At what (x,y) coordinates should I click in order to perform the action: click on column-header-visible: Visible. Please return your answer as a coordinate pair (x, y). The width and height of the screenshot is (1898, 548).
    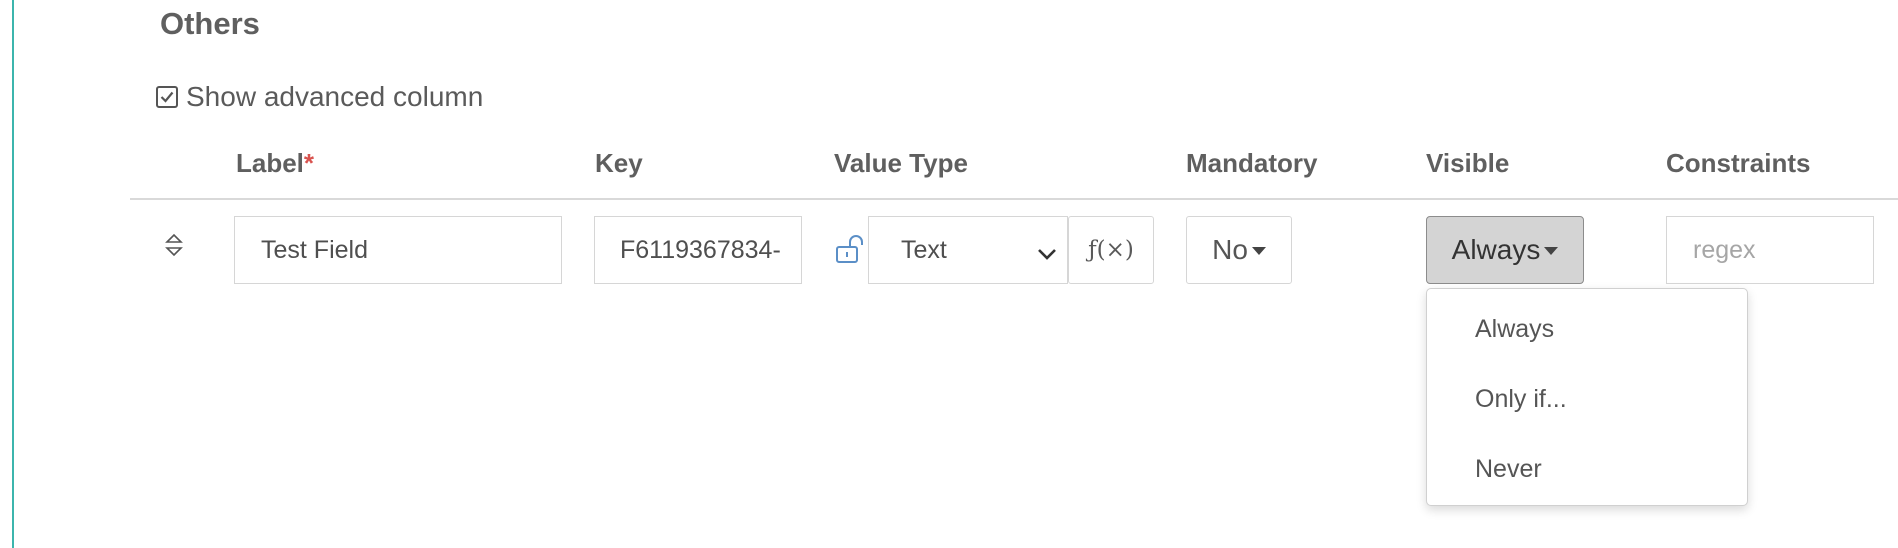
    Looking at the image, I should click on (1468, 163).